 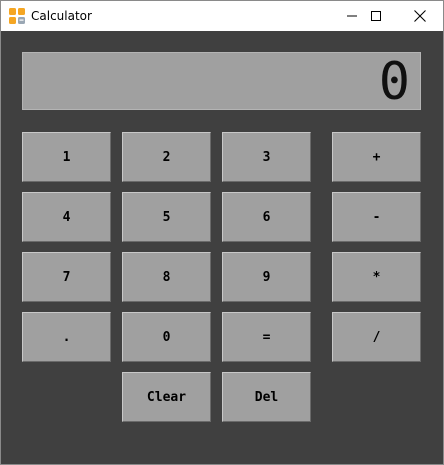 I want to click on clear-button: Clear, so click(x=166, y=397).